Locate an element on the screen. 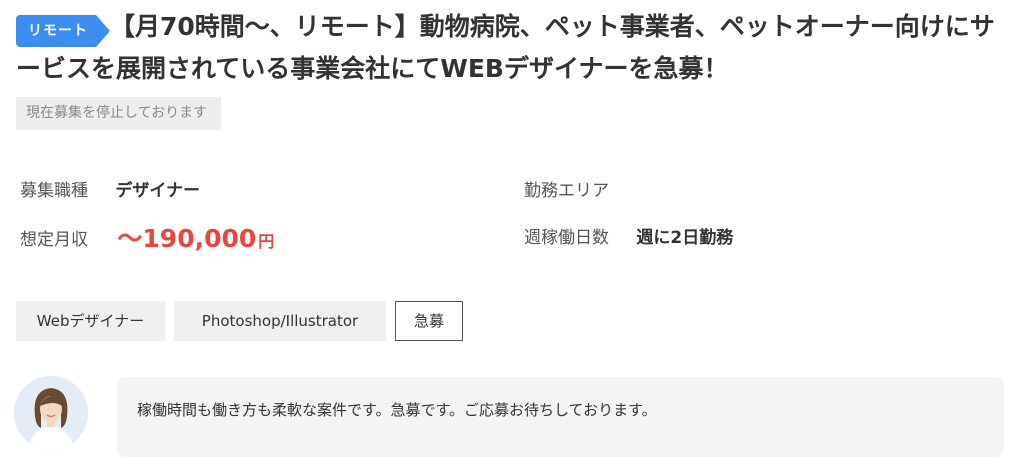 The image size is (1016, 464). comment-text: 稼働時間も働き方も柔軟な案件です。急募です。ご応募お待ちしております。 is located at coordinates (397, 410).